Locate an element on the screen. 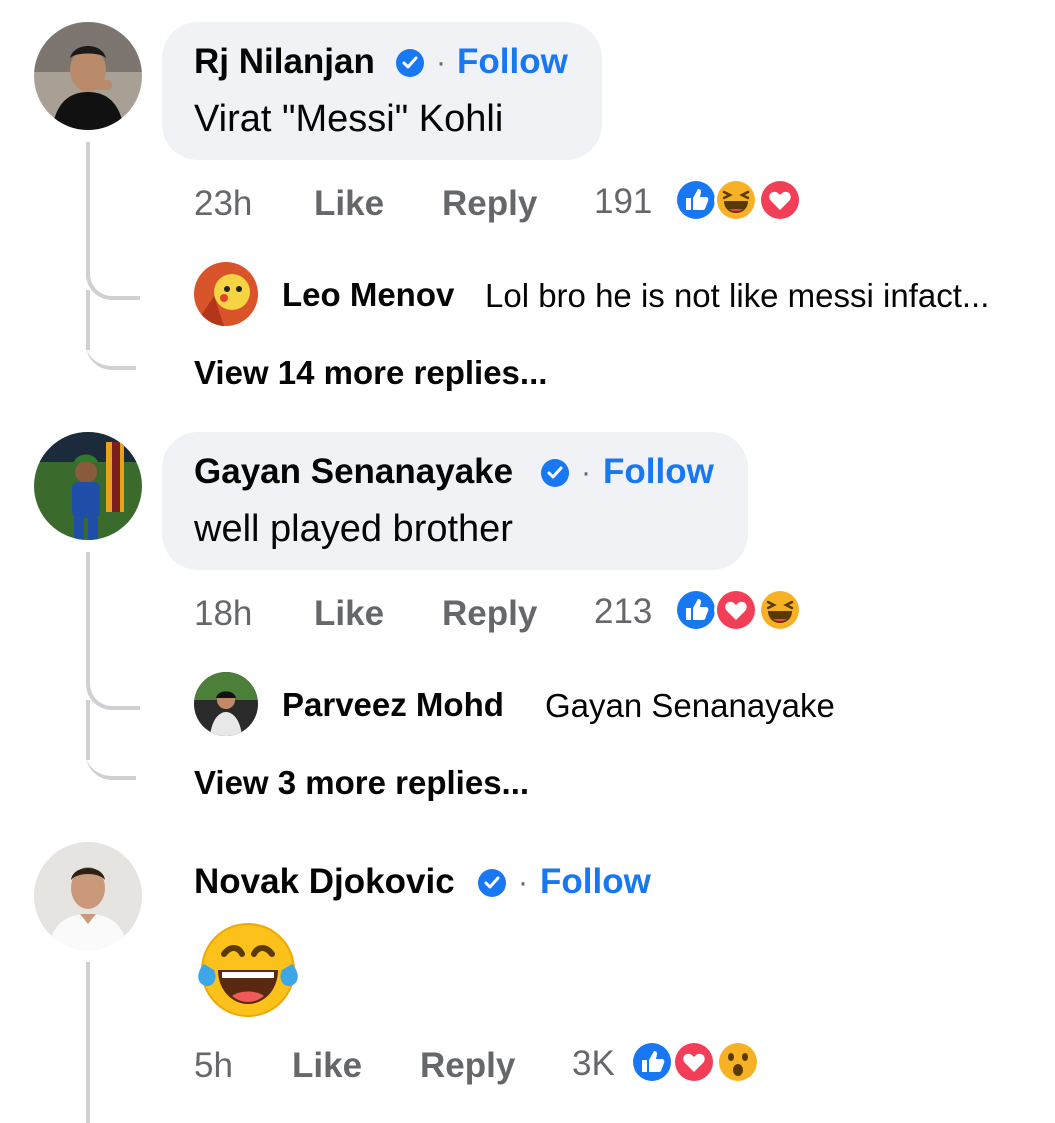  avatar-leo-menov is located at coordinates (226, 294).